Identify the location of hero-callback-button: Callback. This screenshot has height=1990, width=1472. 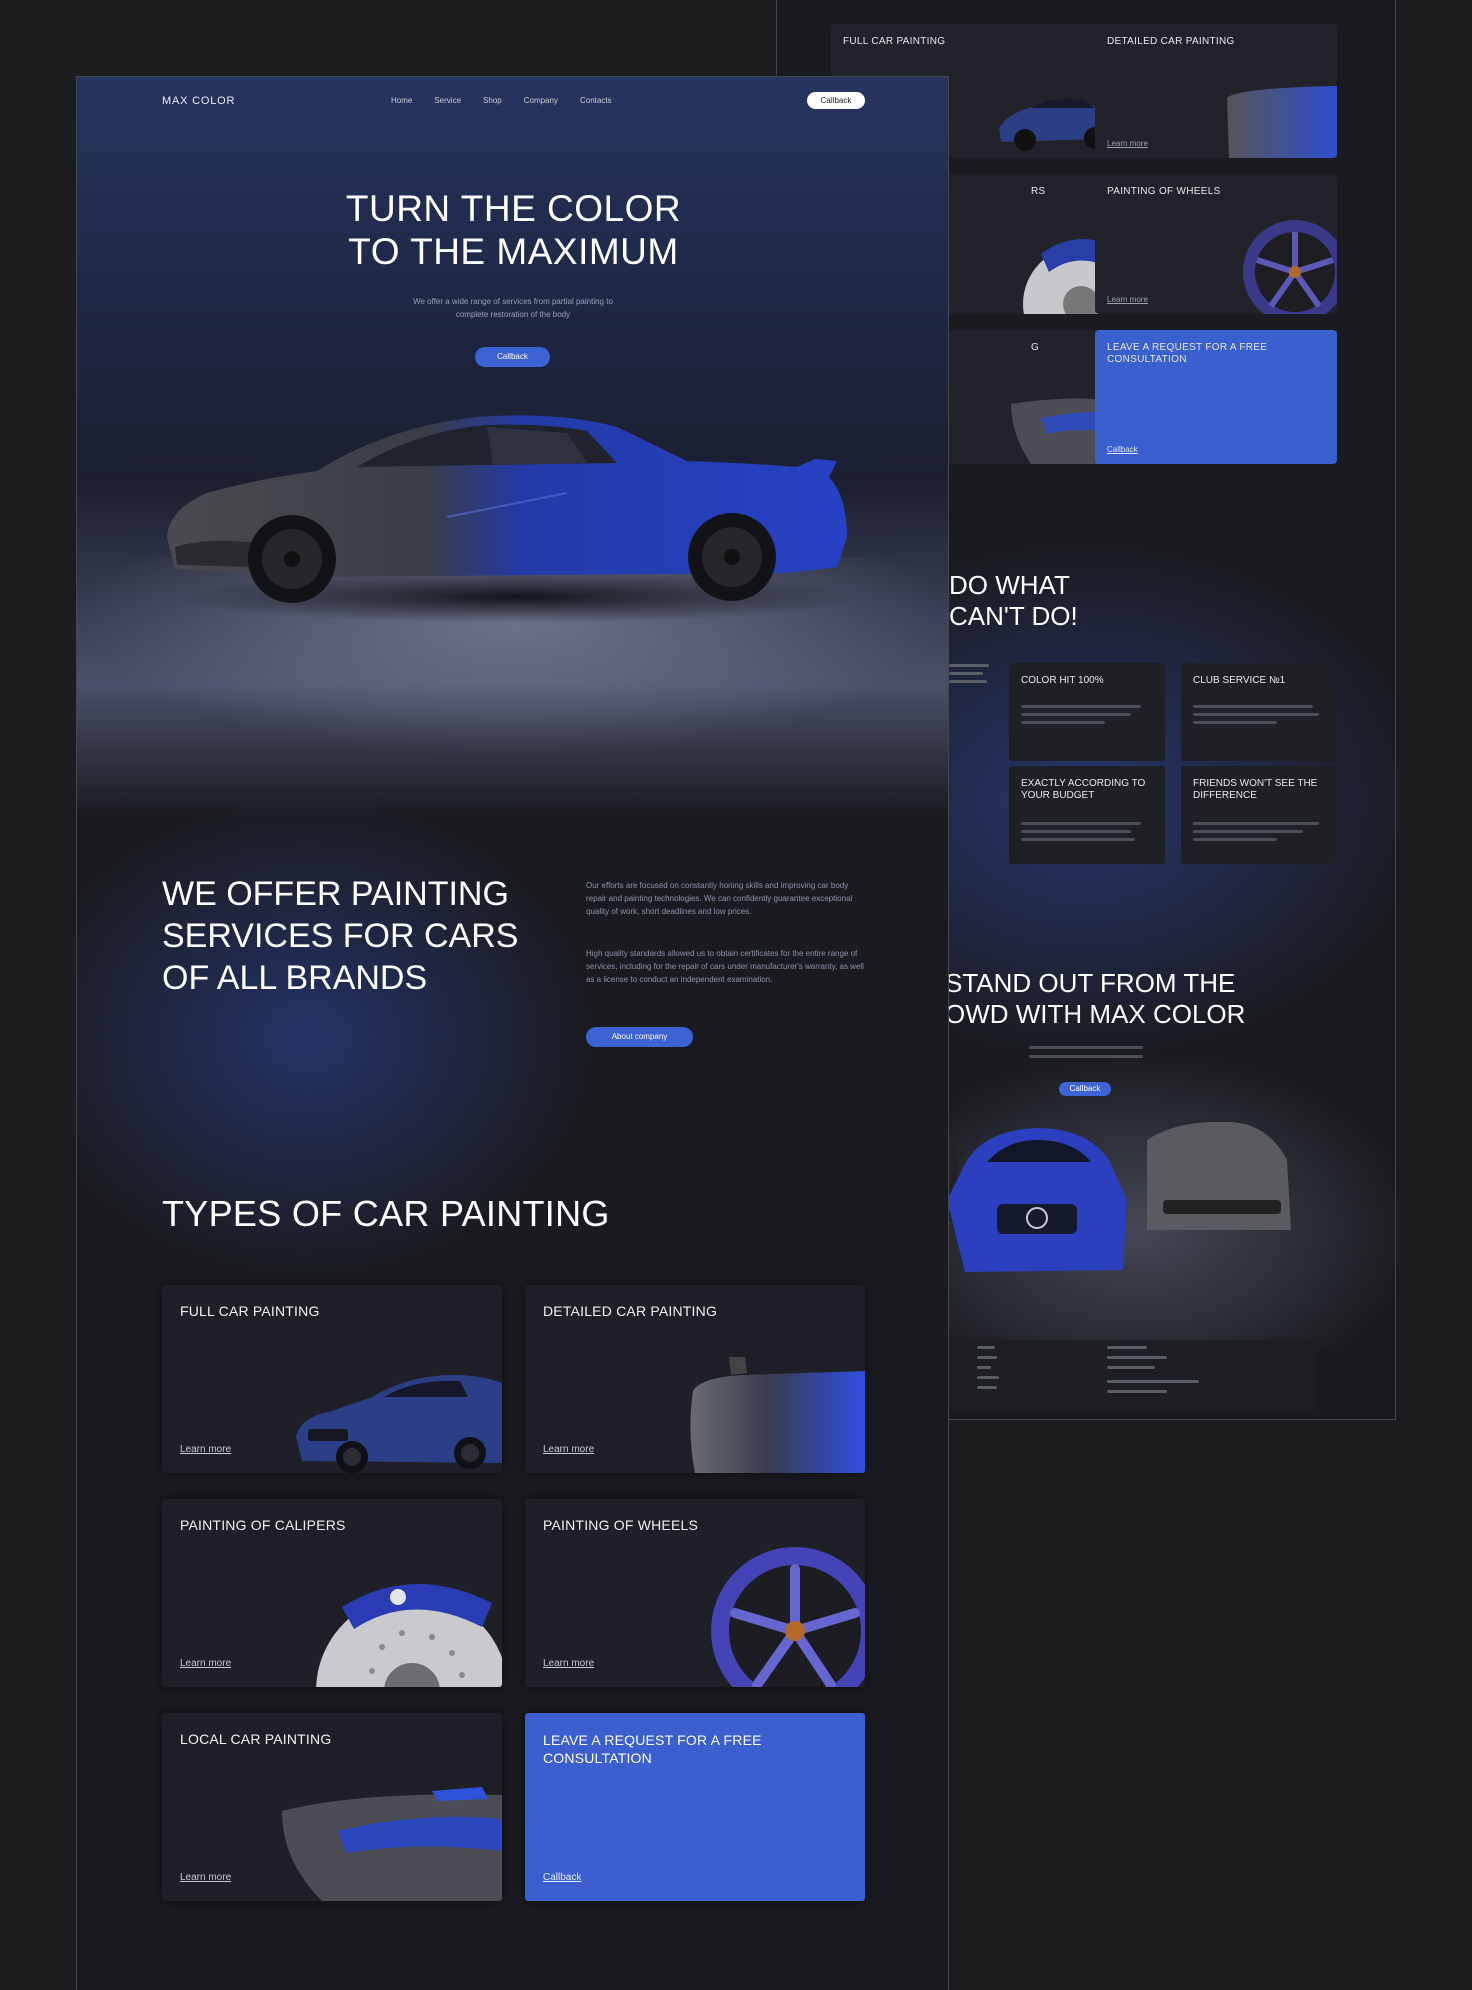
(512, 357).